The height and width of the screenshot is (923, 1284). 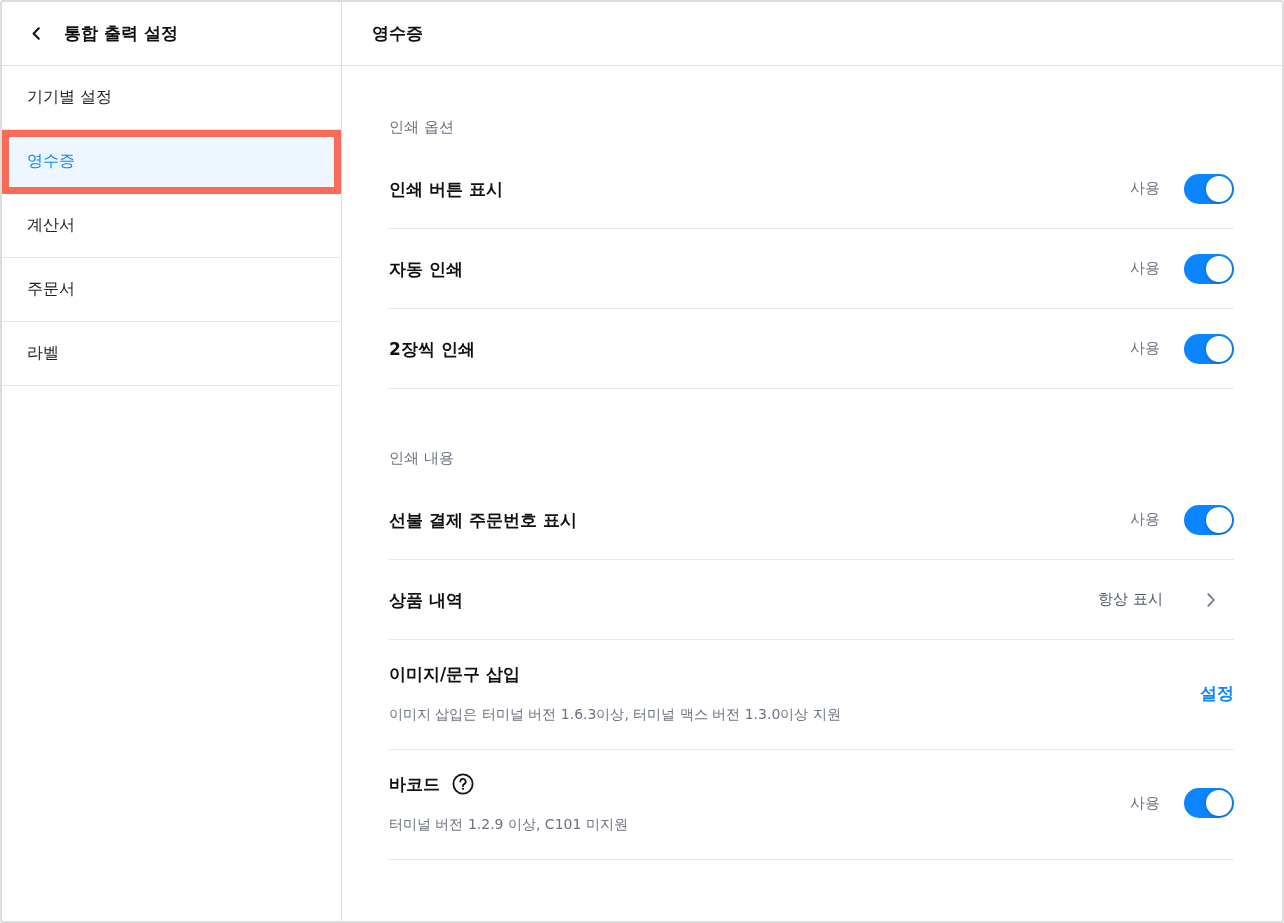 What do you see at coordinates (483, 520) in the screenshot?
I see `setting-label: 선불 결제 주문번호 표시` at bounding box center [483, 520].